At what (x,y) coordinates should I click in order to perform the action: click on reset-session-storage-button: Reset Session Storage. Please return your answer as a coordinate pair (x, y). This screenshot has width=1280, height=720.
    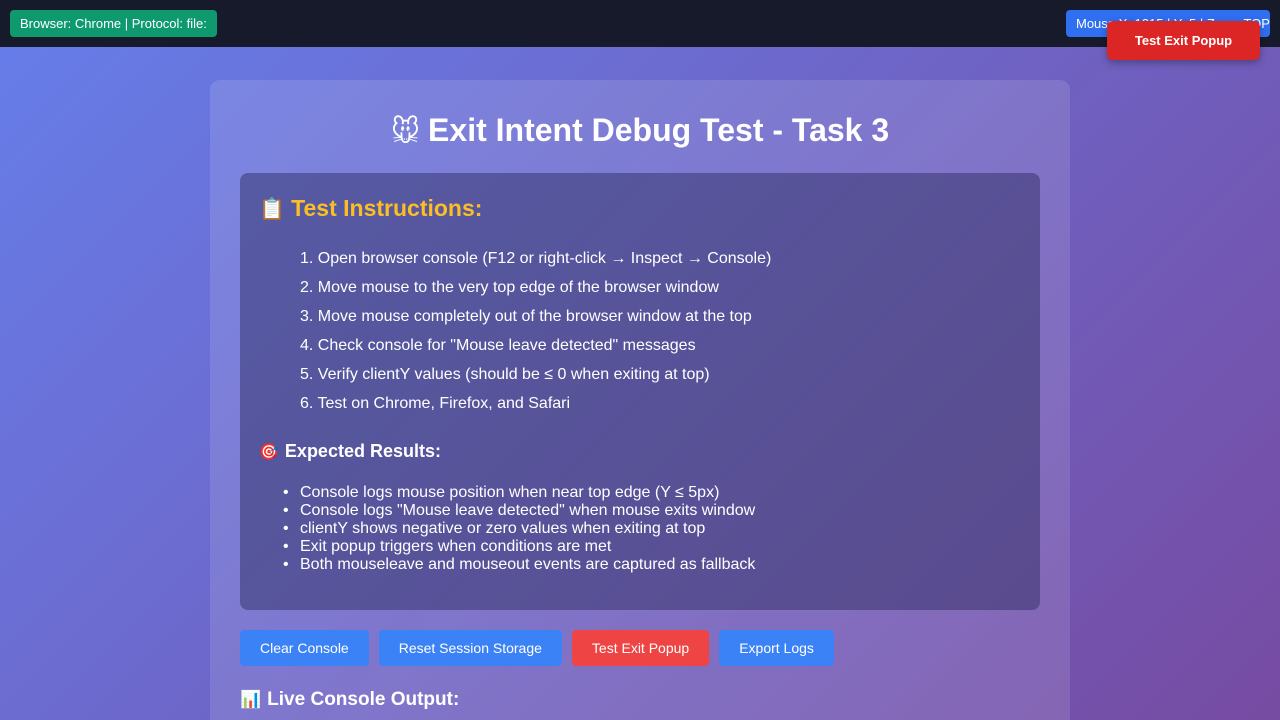
    Looking at the image, I should click on (470, 648).